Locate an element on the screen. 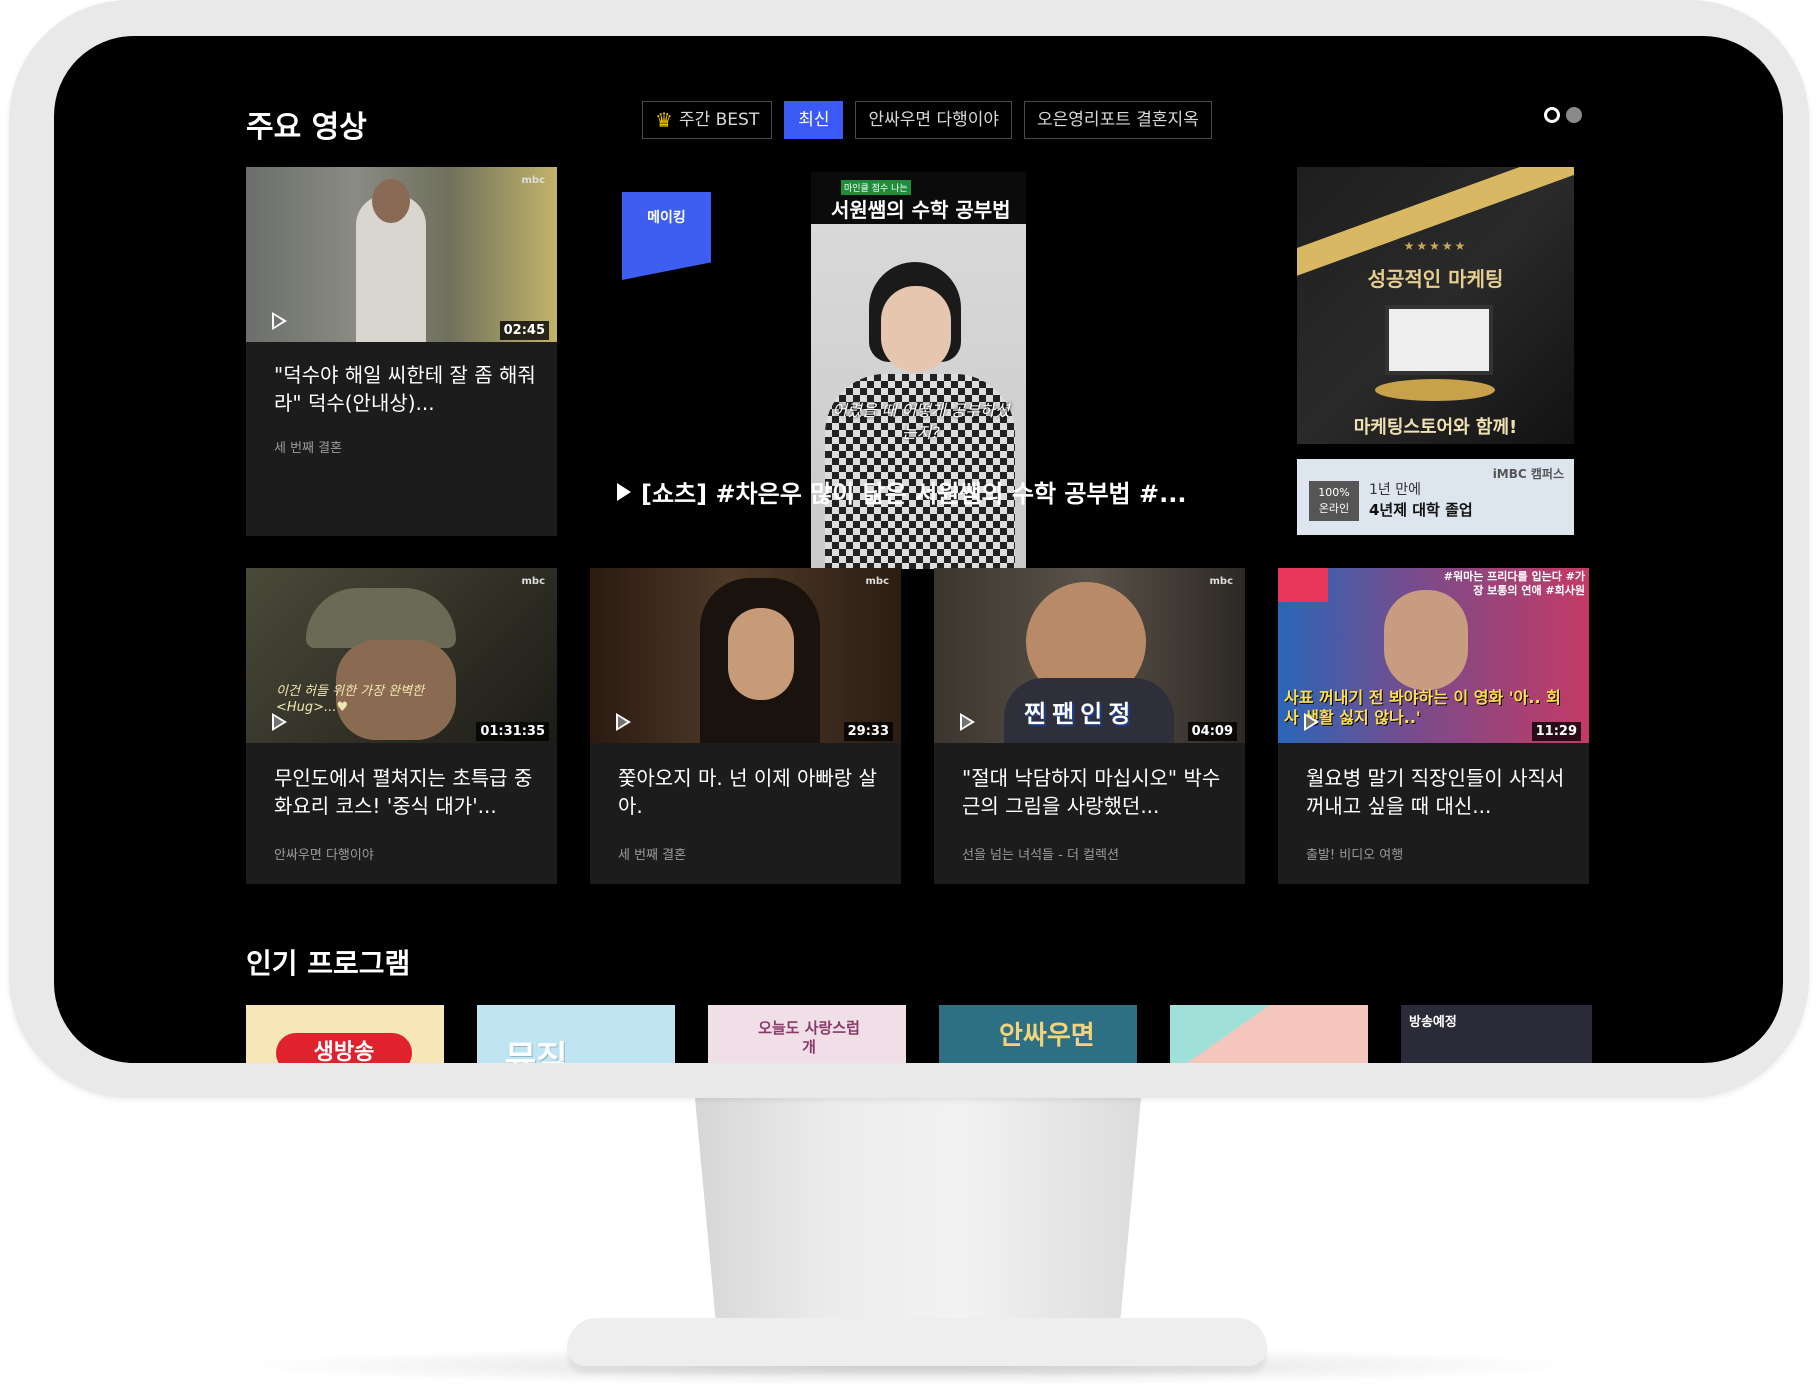 This screenshot has width=1818, height=1398. program-card: 생방송 is located at coordinates (345, 1034).